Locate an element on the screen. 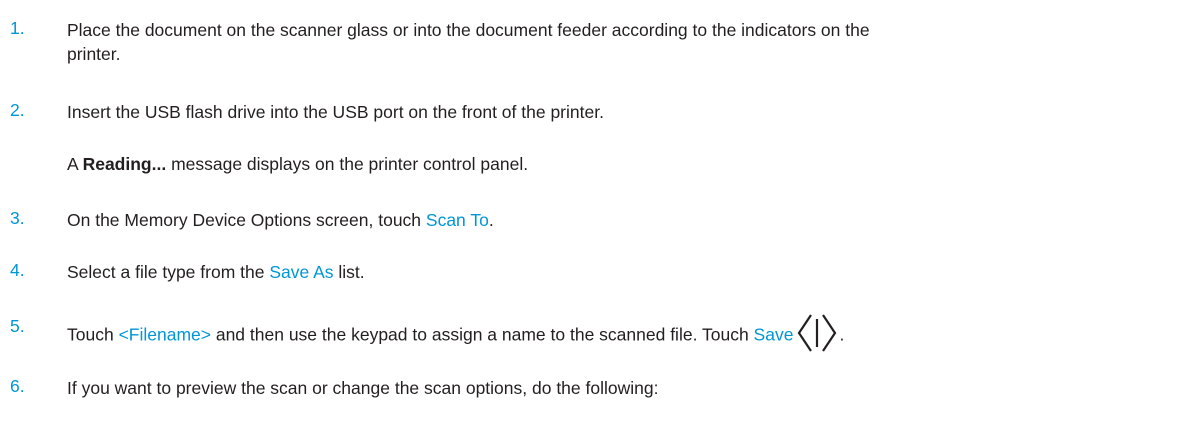 The image size is (1181, 433). step-number: 3. is located at coordinates (17, 218).